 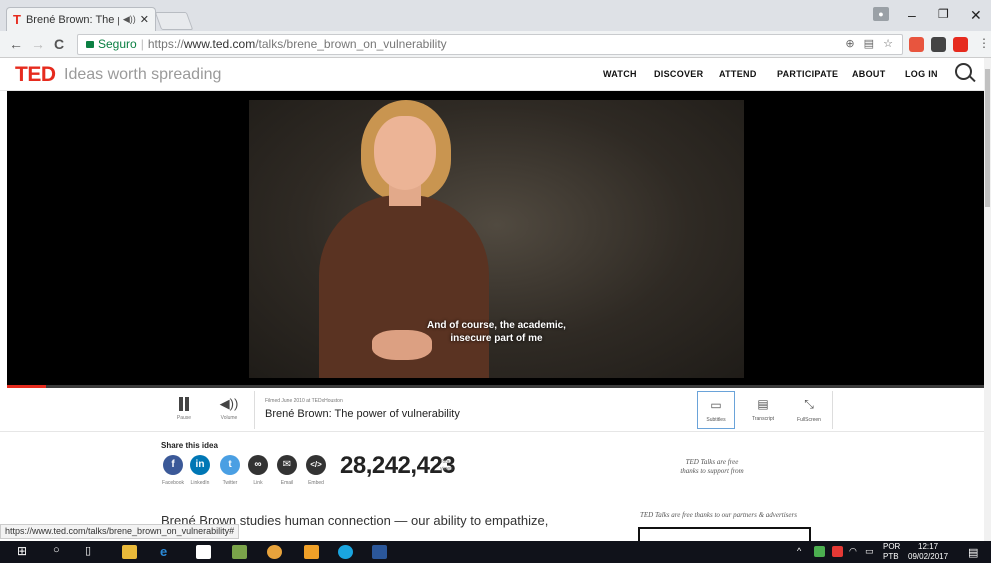 What do you see at coordinates (976, 15) in the screenshot?
I see `close-window-button: ✕` at bounding box center [976, 15].